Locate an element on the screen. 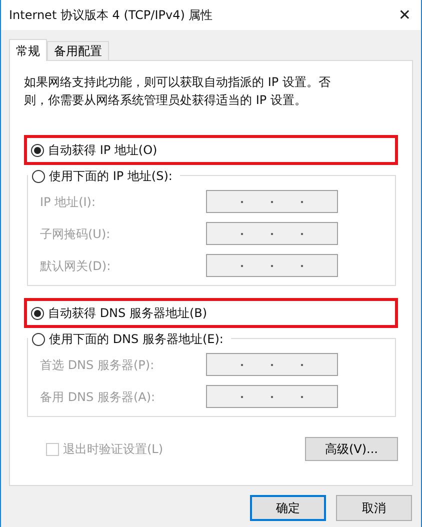  field-label: 默认网关(D): is located at coordinates (75, 266).